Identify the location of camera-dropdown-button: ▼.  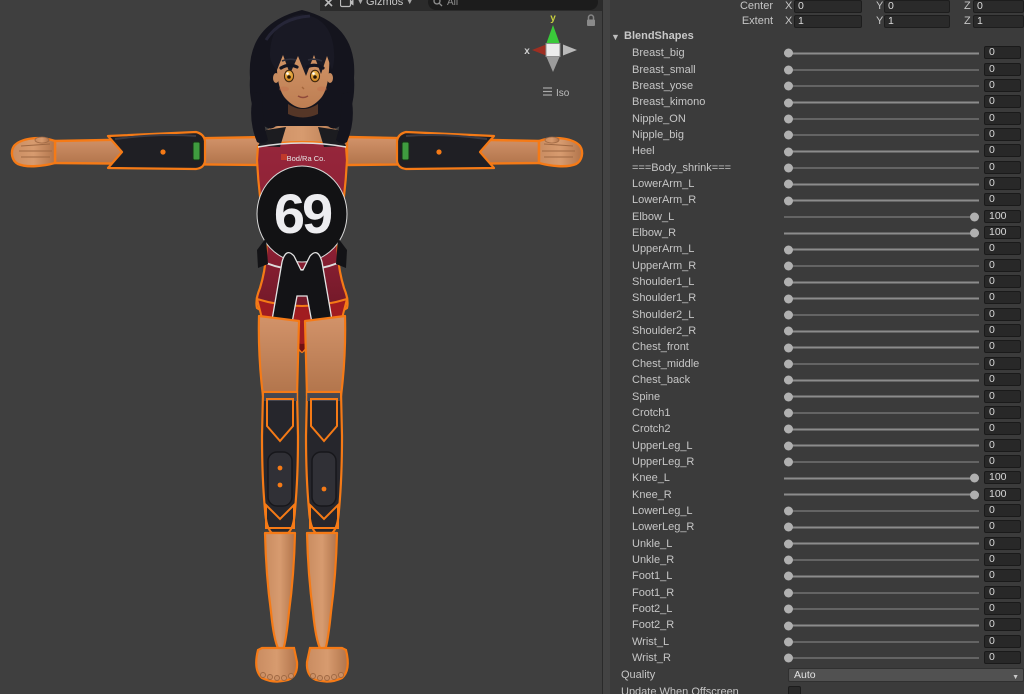
(352, 5).